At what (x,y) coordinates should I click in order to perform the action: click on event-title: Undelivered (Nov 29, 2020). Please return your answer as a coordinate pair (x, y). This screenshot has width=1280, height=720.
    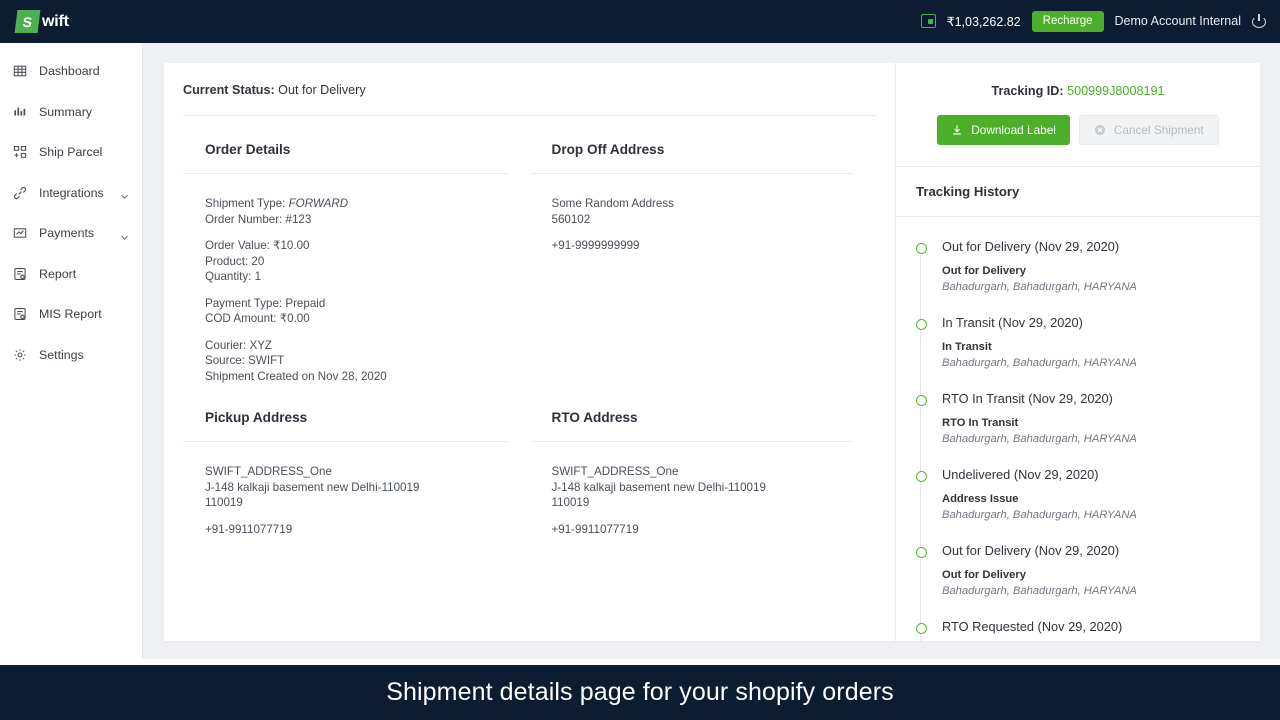
    Looking at the image, I should click on (1020, 475).